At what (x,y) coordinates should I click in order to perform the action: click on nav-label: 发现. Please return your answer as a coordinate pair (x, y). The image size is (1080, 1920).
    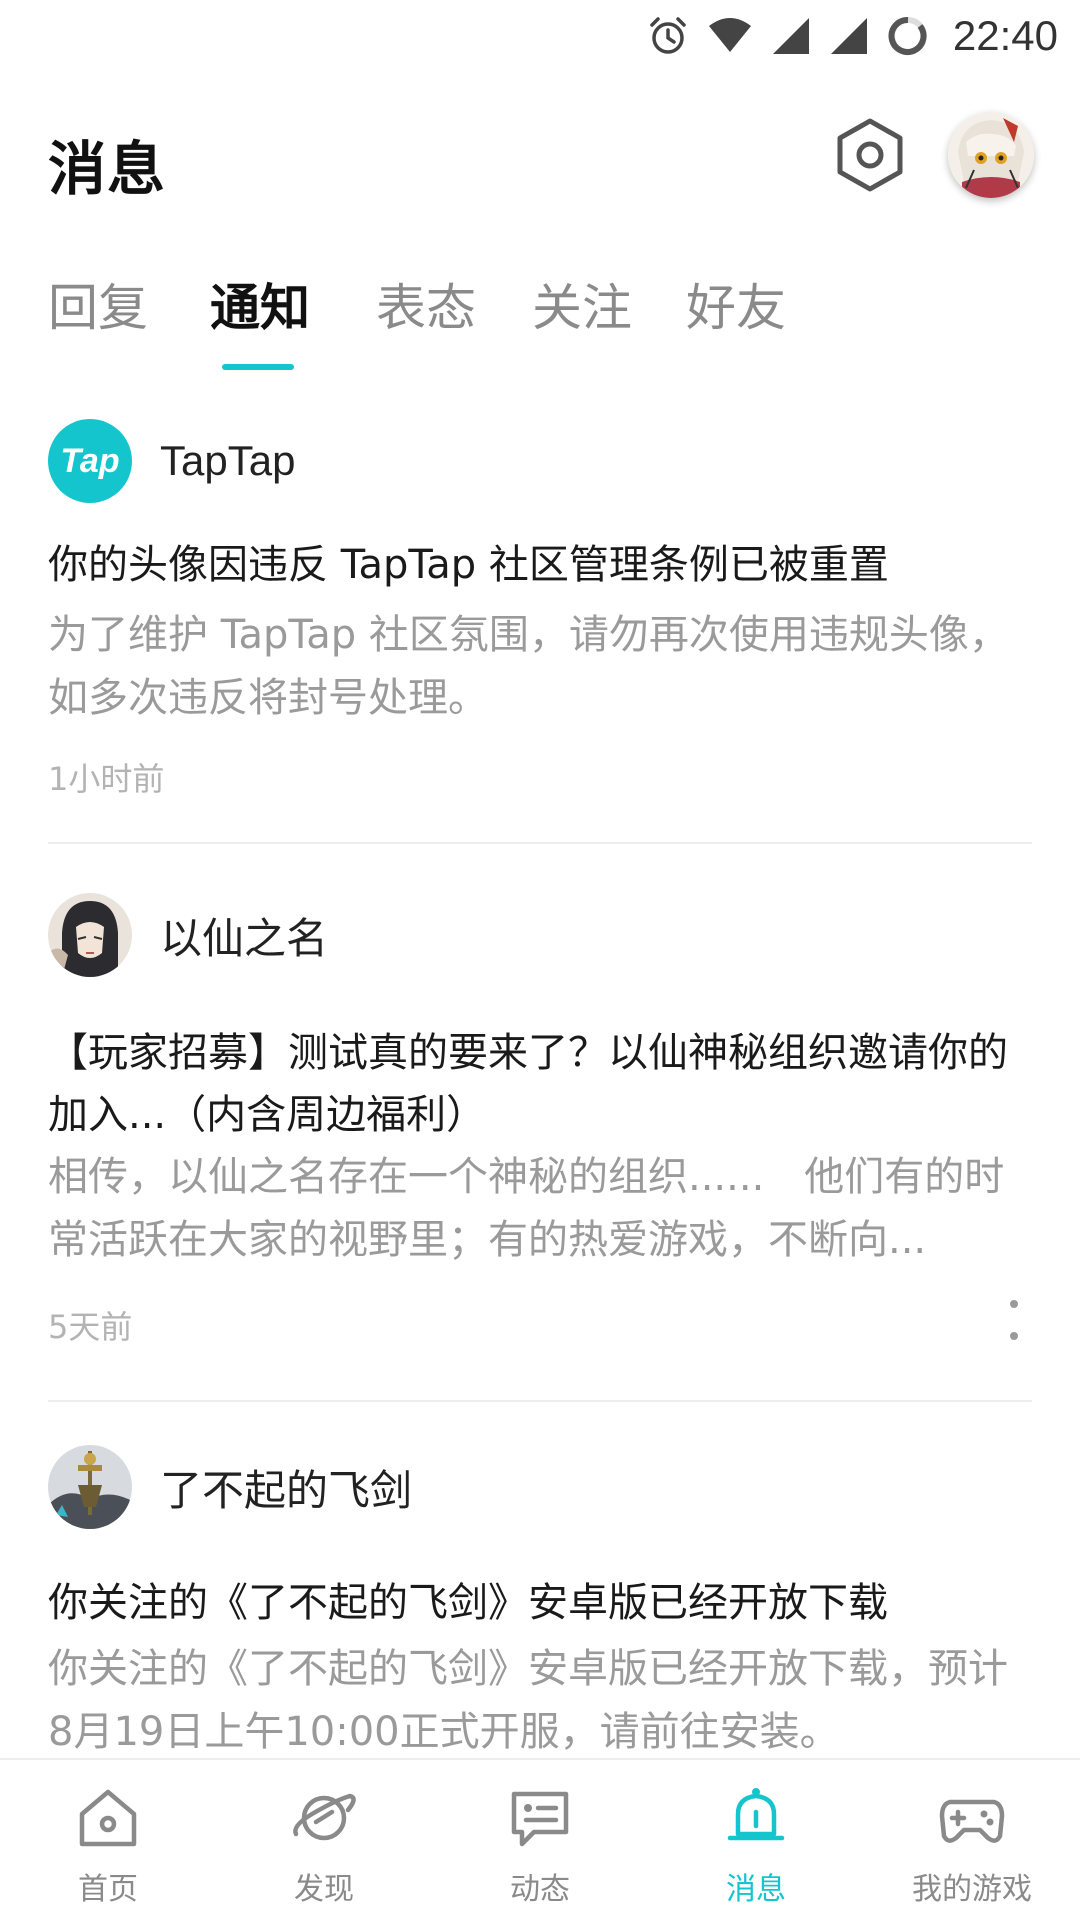
    Looking at the image, I should click on (324, 1889).